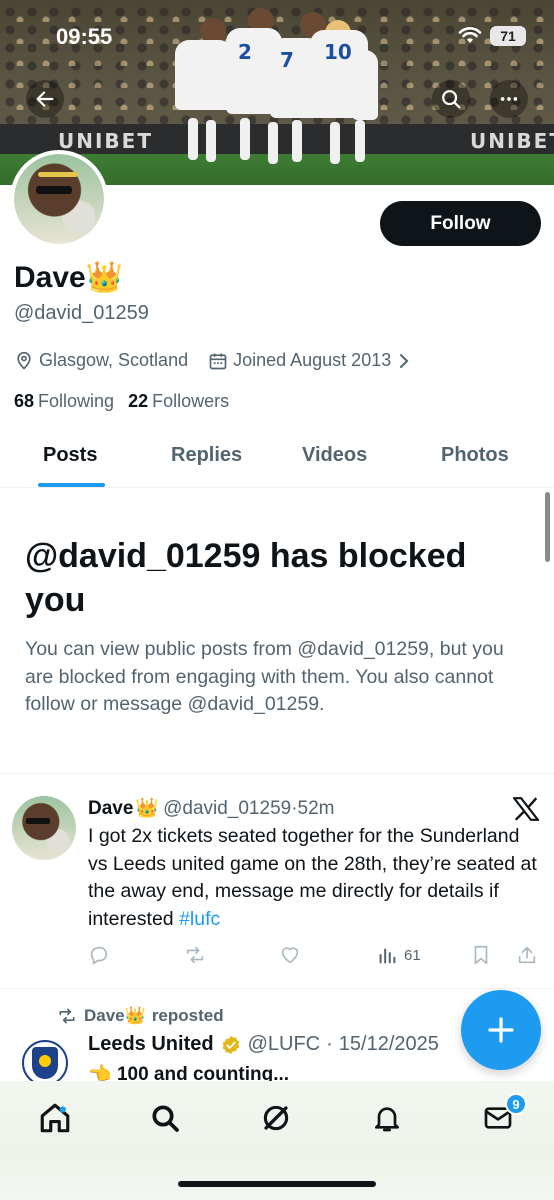  Describe the element at coordinates (50, 277) in the screenshot. I see `display-name-text: Dave` at that location.